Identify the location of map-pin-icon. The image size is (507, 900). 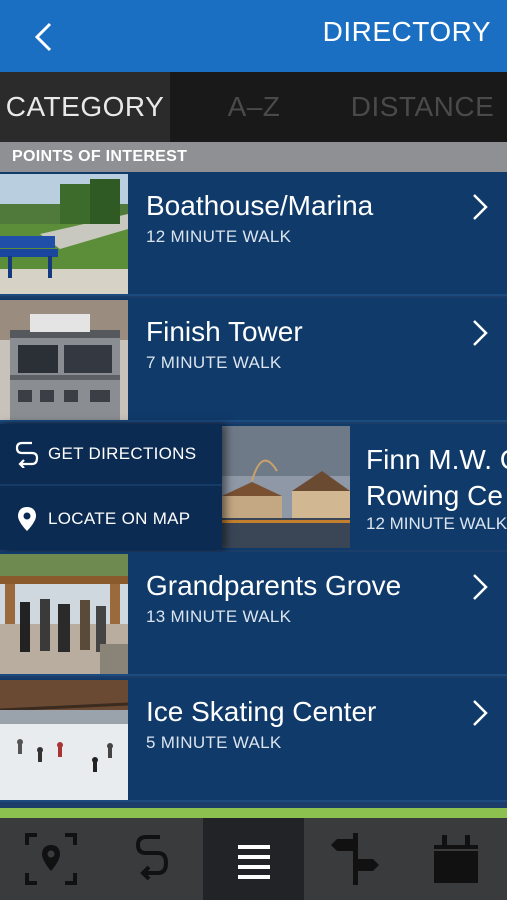
(27, 519).